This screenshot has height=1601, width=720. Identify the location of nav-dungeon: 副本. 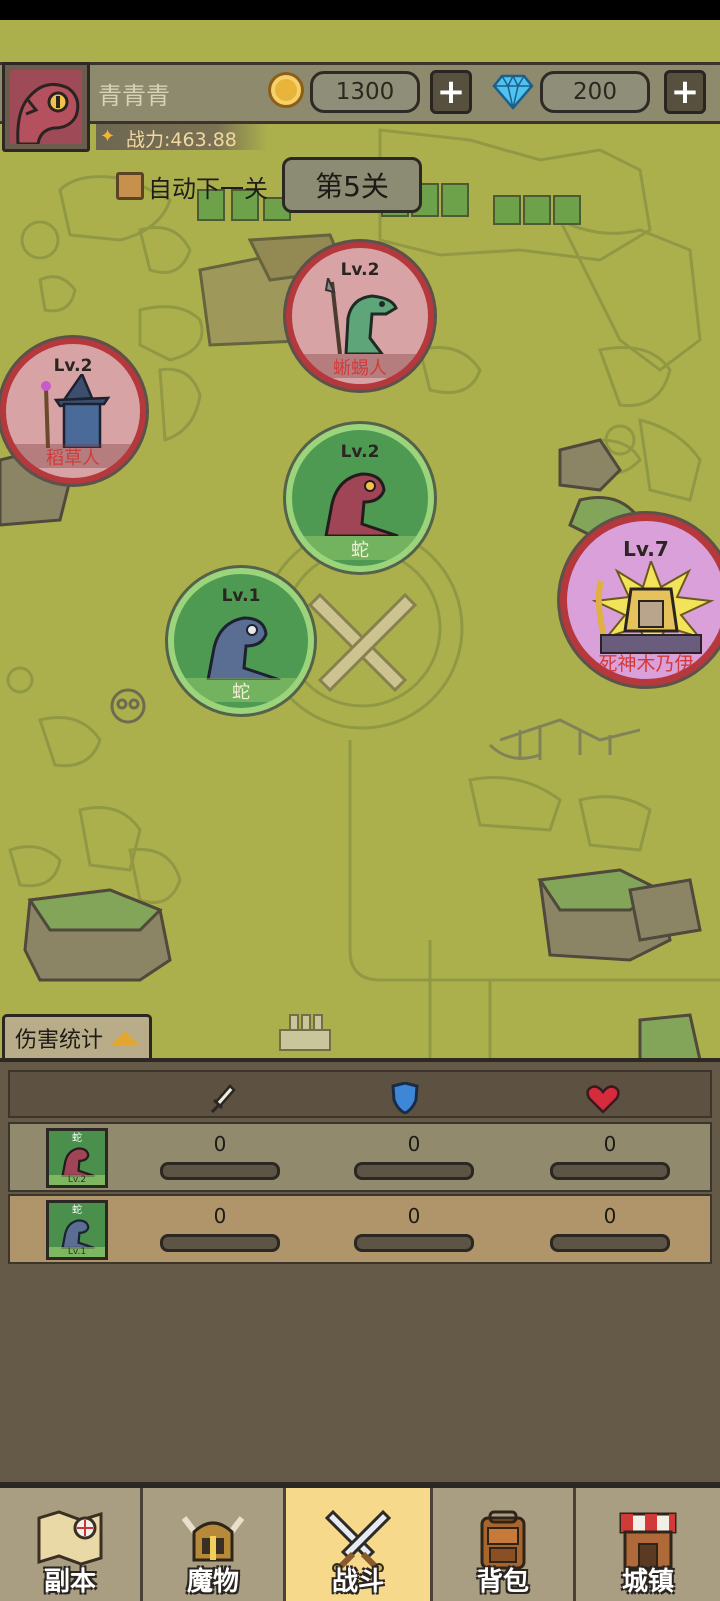
(71, 1544).